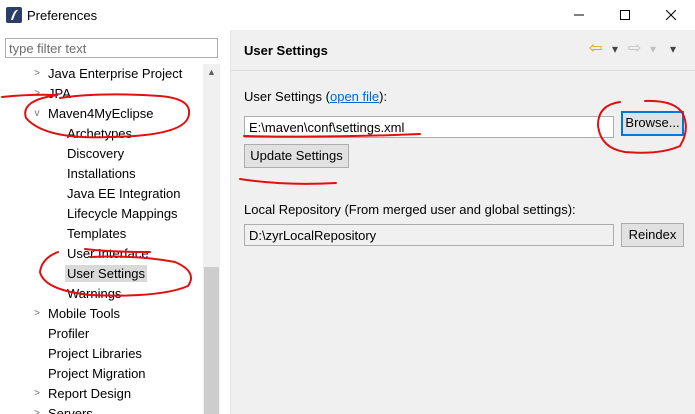 The image size is (695, 414). I want to click on collapse-arrow-icon: v, so click(37, 114).